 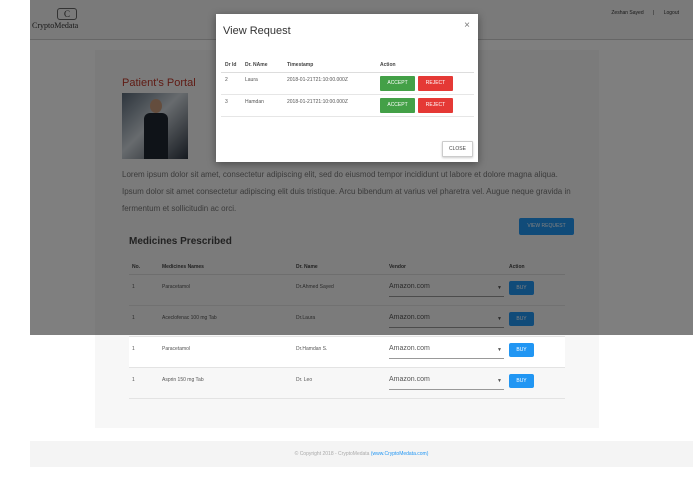 What do you see at coordinates (332, 454) in the screenshot?
I see `copyright-text: © Copyright 2018 - CryptoMedata` at bounding box center [332, 454].